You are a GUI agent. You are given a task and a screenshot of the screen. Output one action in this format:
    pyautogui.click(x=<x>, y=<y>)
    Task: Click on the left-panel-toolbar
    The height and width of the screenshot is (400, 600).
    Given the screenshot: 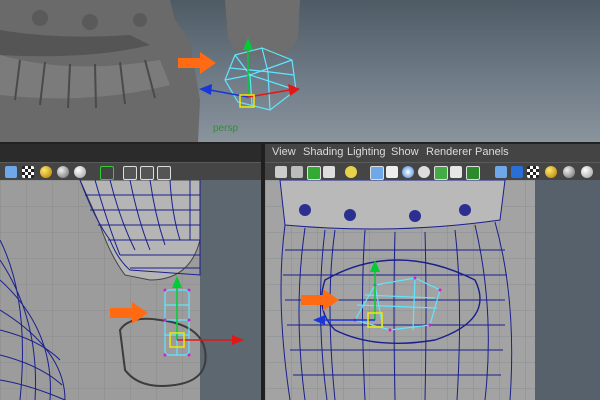 What is the action you would take?
    pyautogui.click(x=130, y=171)
    